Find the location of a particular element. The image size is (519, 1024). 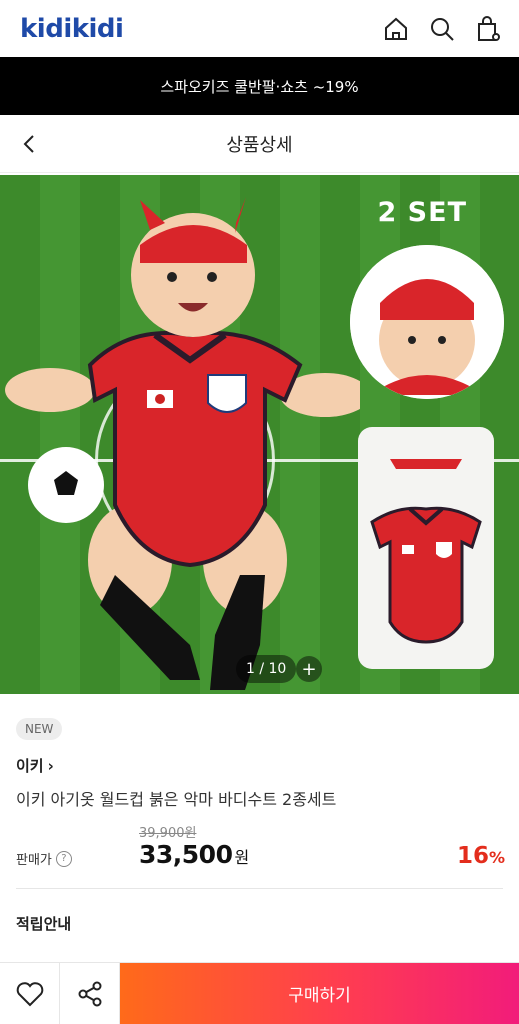

inset-headband-photo is located at coordinates (427, 322).